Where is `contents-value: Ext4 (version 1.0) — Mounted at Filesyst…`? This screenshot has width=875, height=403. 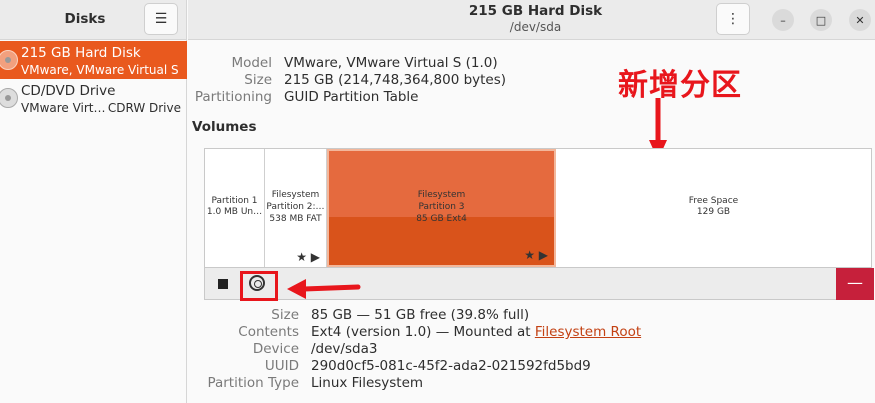
contents-value: Ext4 (version 1.0) — Mounted at Filesyst… is located at coordinates (476, 332).